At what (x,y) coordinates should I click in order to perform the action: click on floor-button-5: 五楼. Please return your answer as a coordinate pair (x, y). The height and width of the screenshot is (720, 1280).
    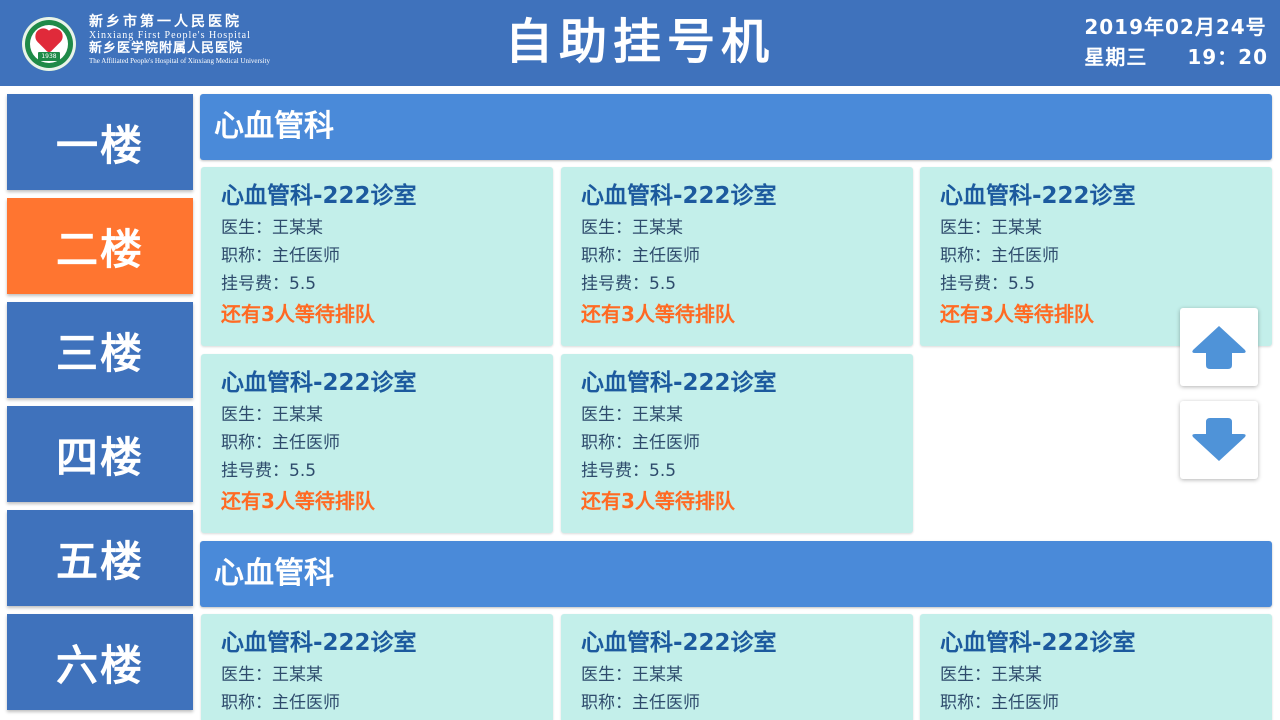
    Looking at the image, I should click on (100, 558).